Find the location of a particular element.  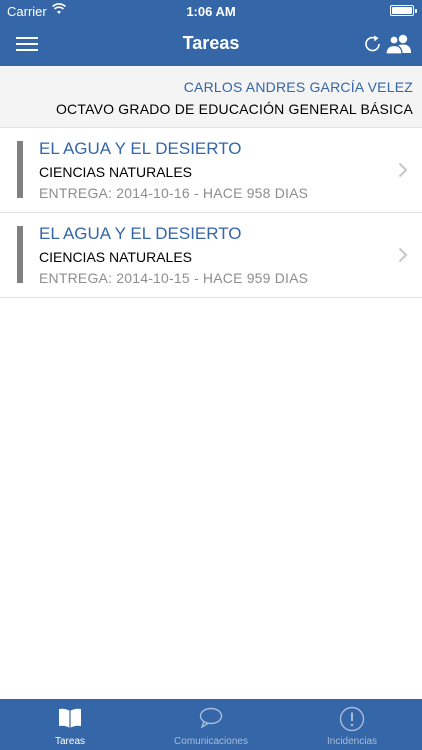

status-bar: Carrier 1:06 AM is located at coordinates (211, 11).